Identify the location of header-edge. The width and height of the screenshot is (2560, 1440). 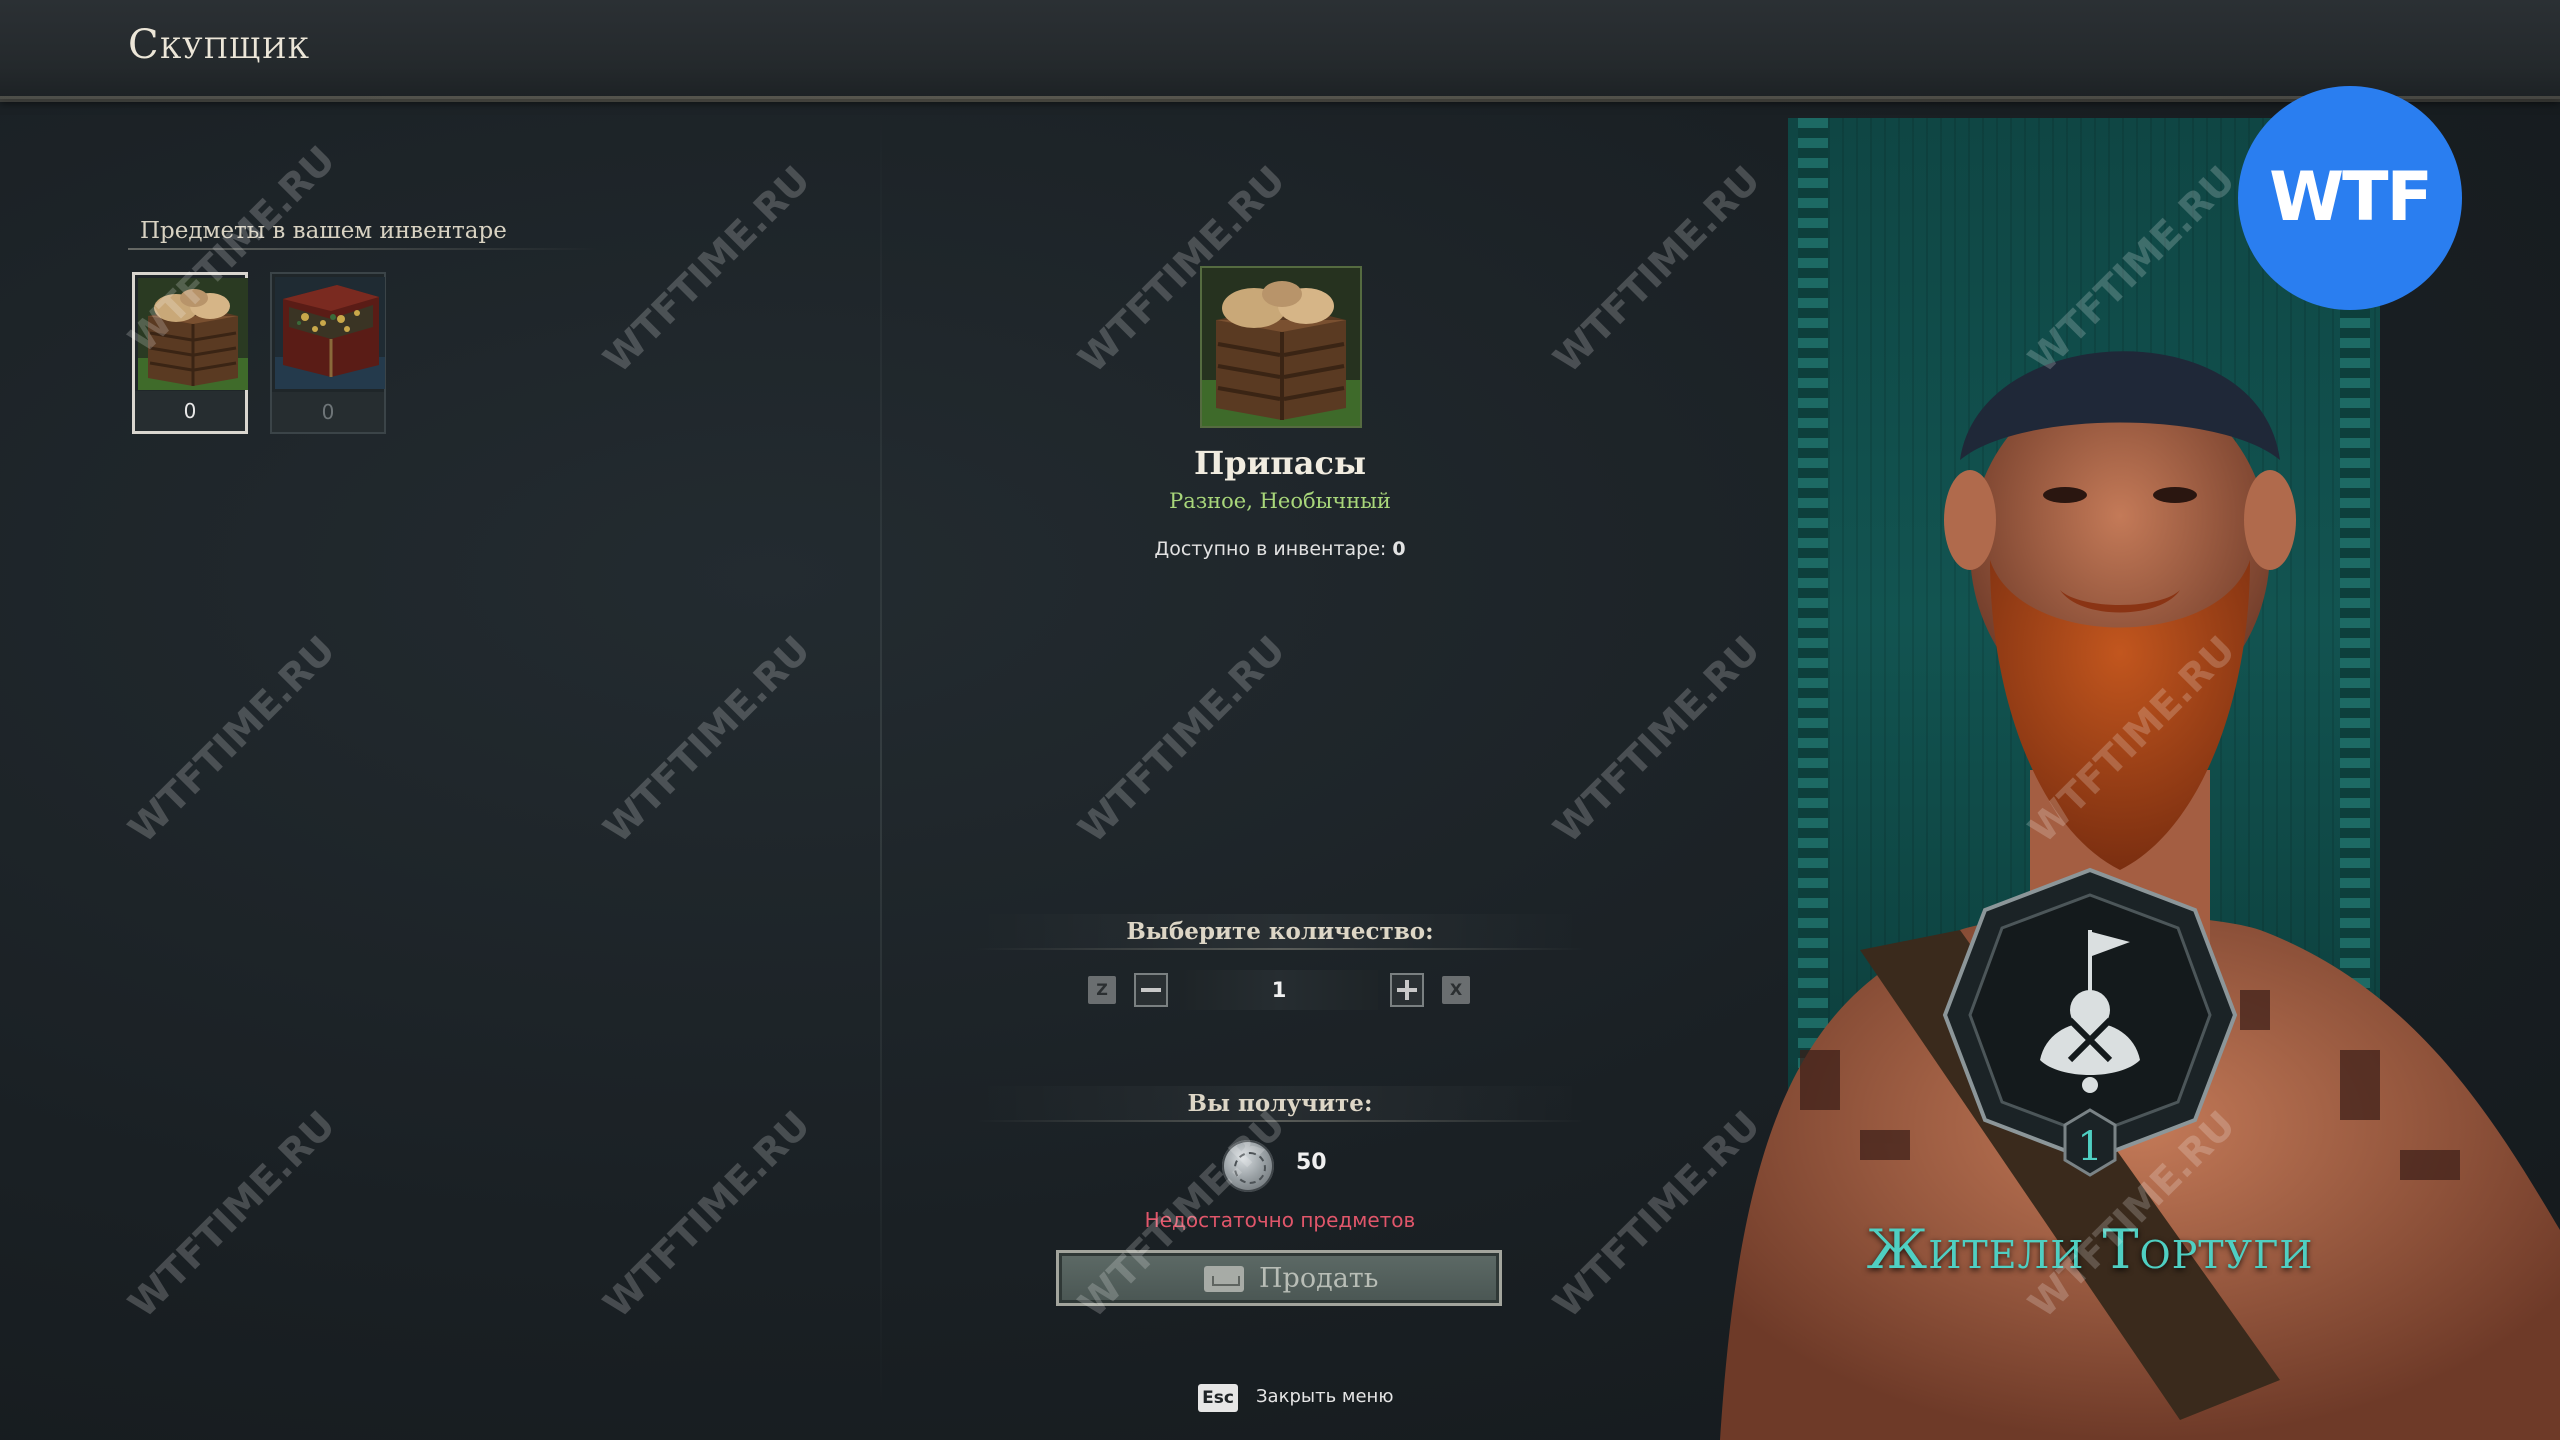
(1280, 99).